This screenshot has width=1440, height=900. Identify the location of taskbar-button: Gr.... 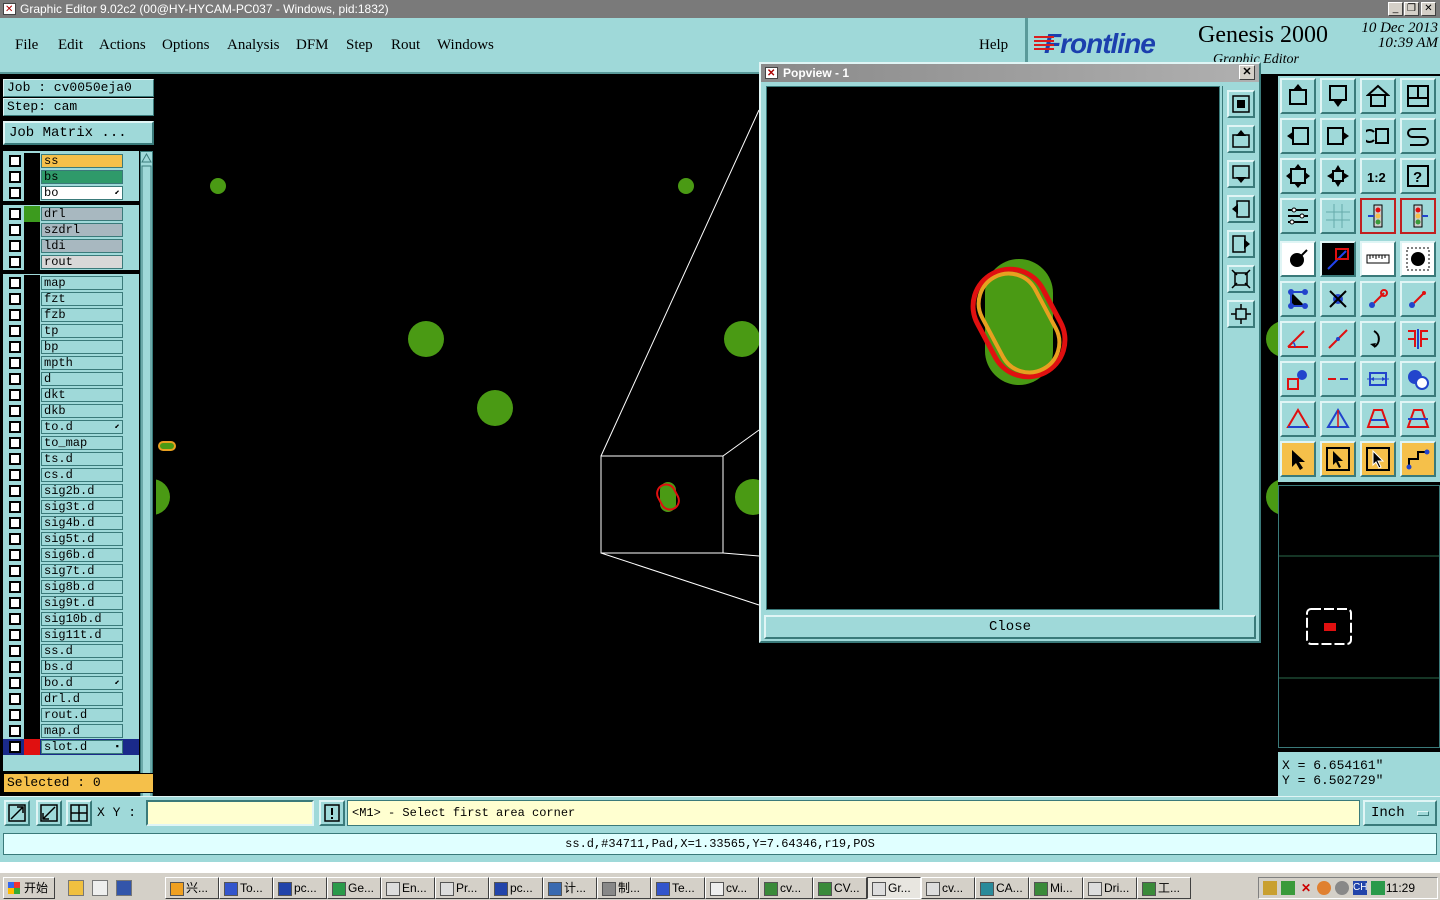
(894, 888).